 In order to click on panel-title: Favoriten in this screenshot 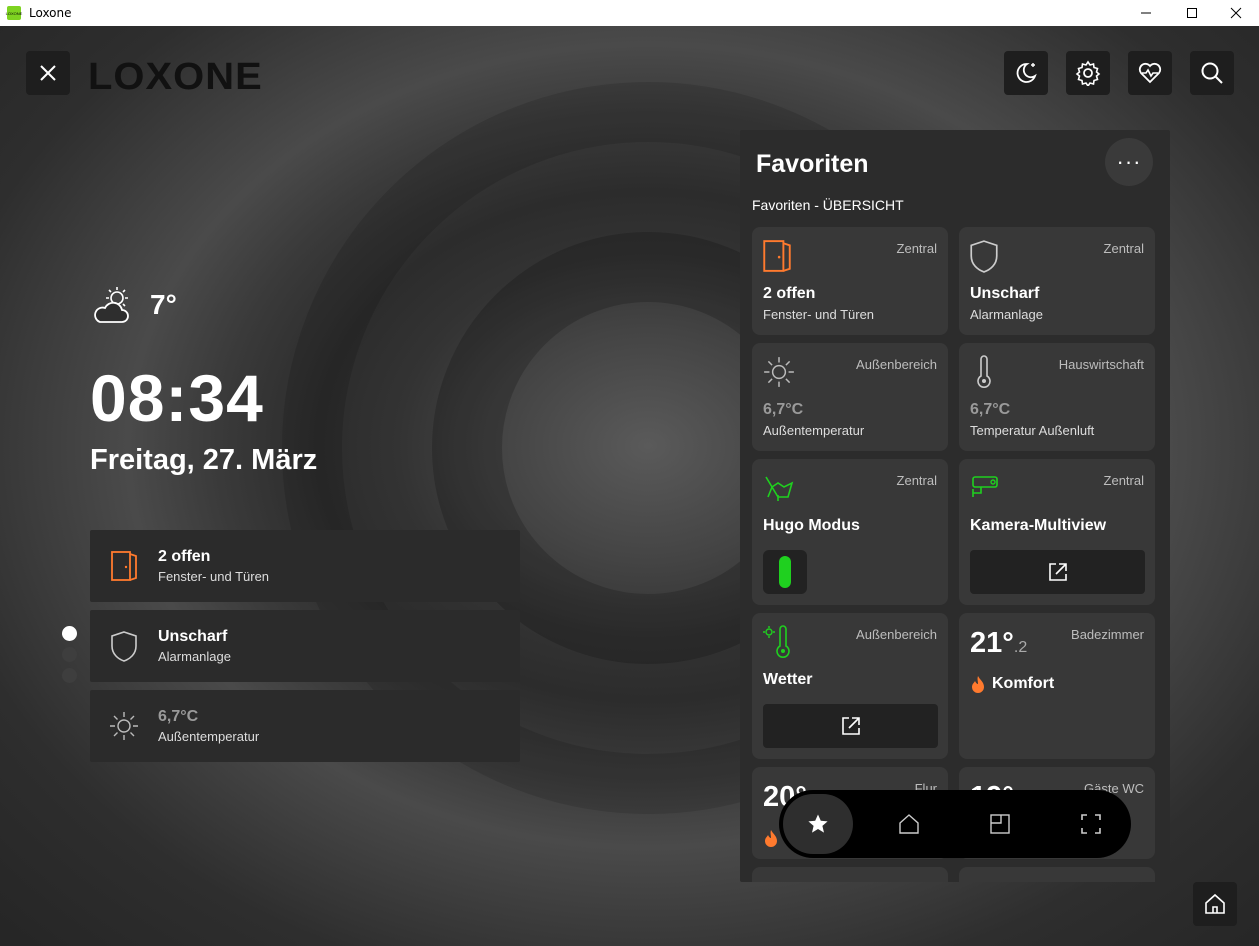, I will do `click(812, 164)`.